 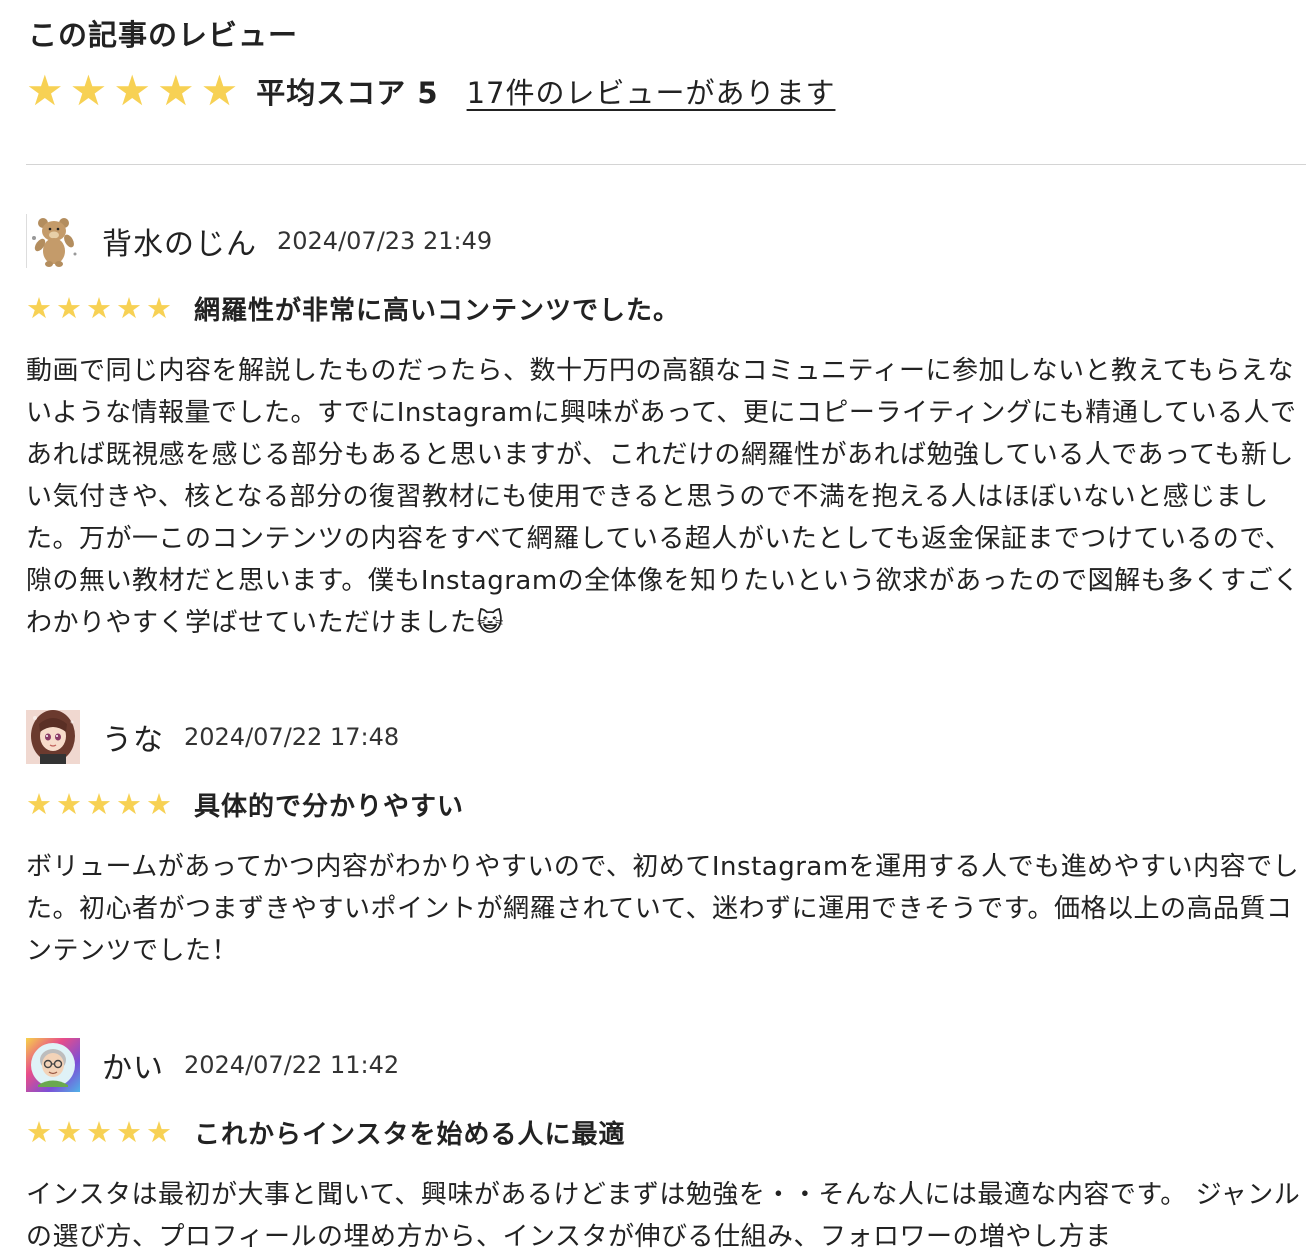 I want to click on review-title: 網羅性が非常に高いコンテンツでした。, so click(x=437, y=310).